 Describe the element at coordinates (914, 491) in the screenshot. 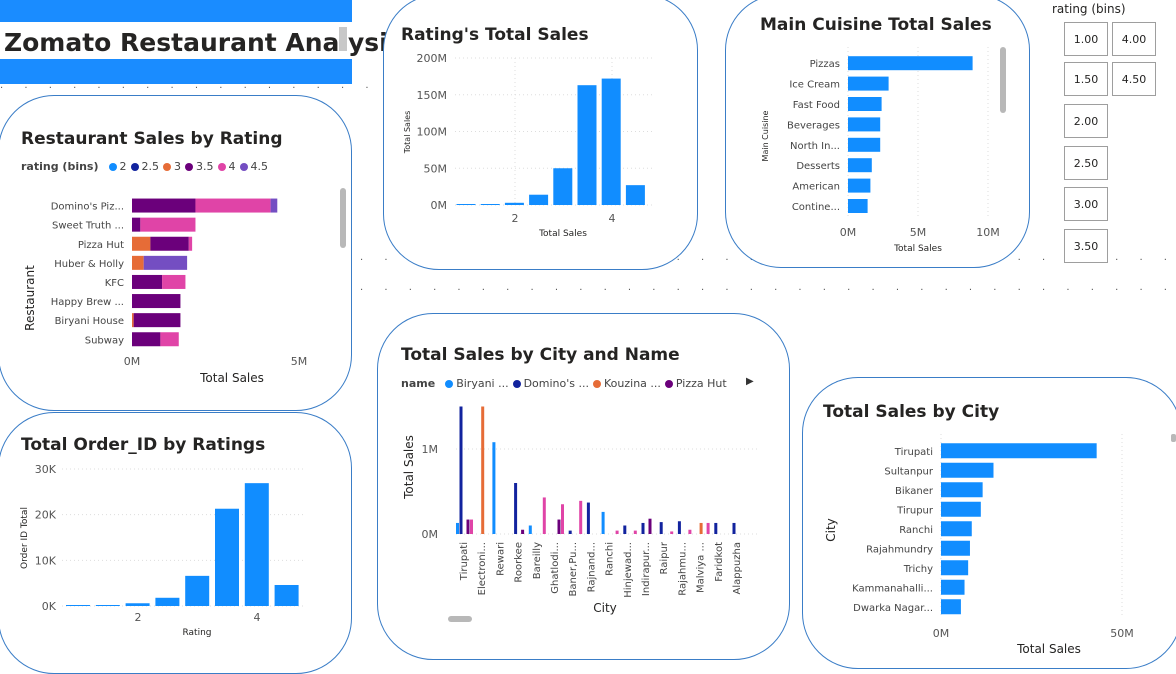

I see `y-tick-label: Bikaner` at that location.